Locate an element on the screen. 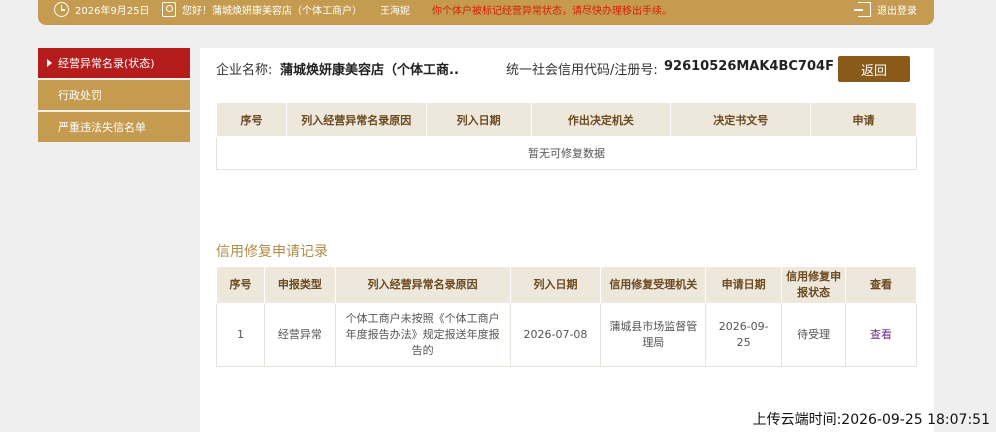 The image size is (996, 432). cell-status: 待受理 is located at coordinates (814, 335).